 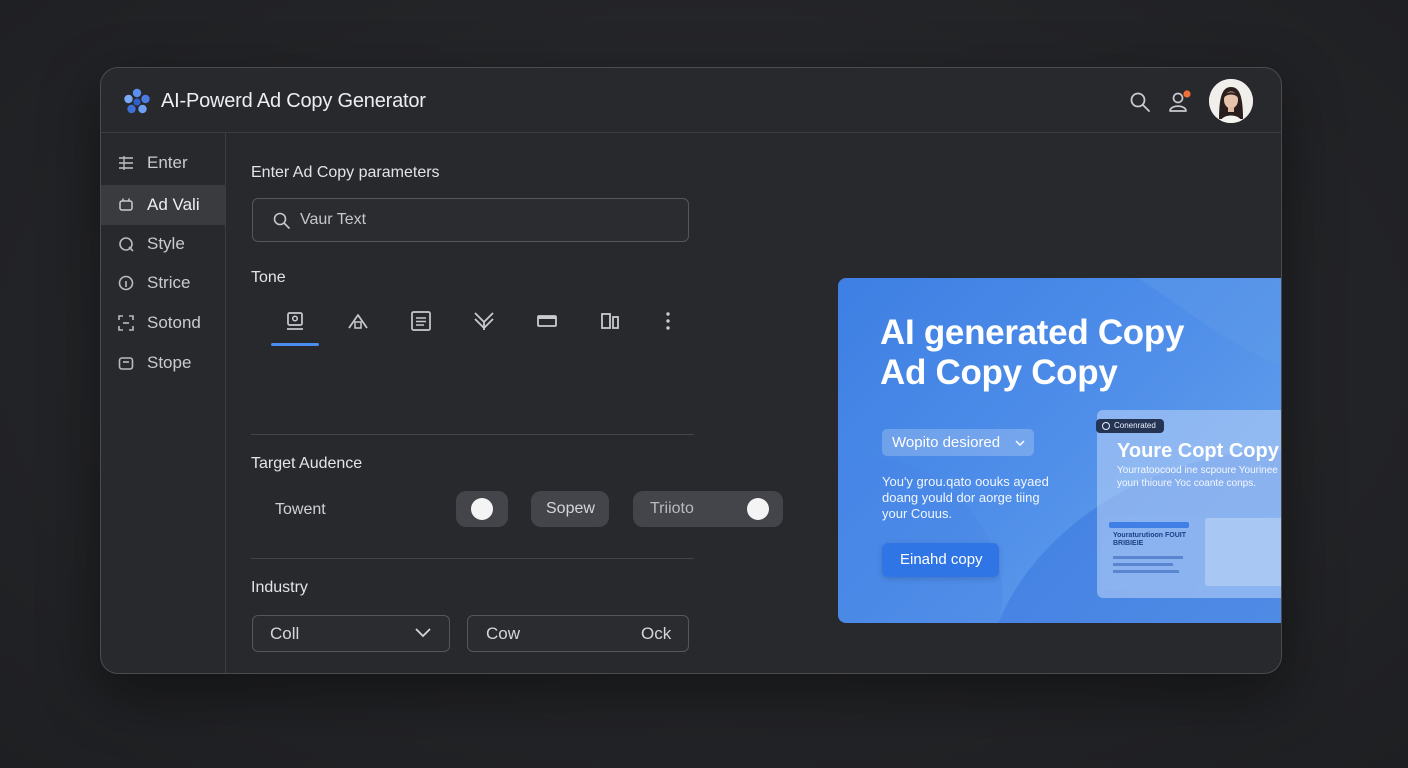 I want to click on app-title: AI-Powerd Ad Copy Generator, so click(x=293, y=101).